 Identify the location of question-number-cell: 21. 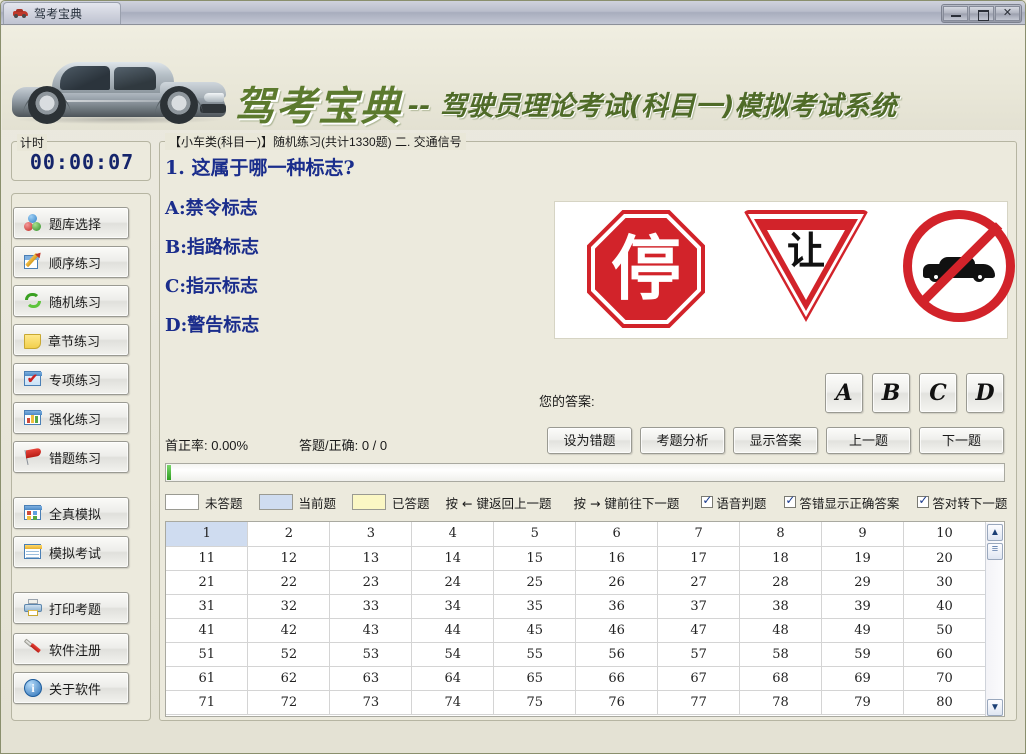
(207, 582).